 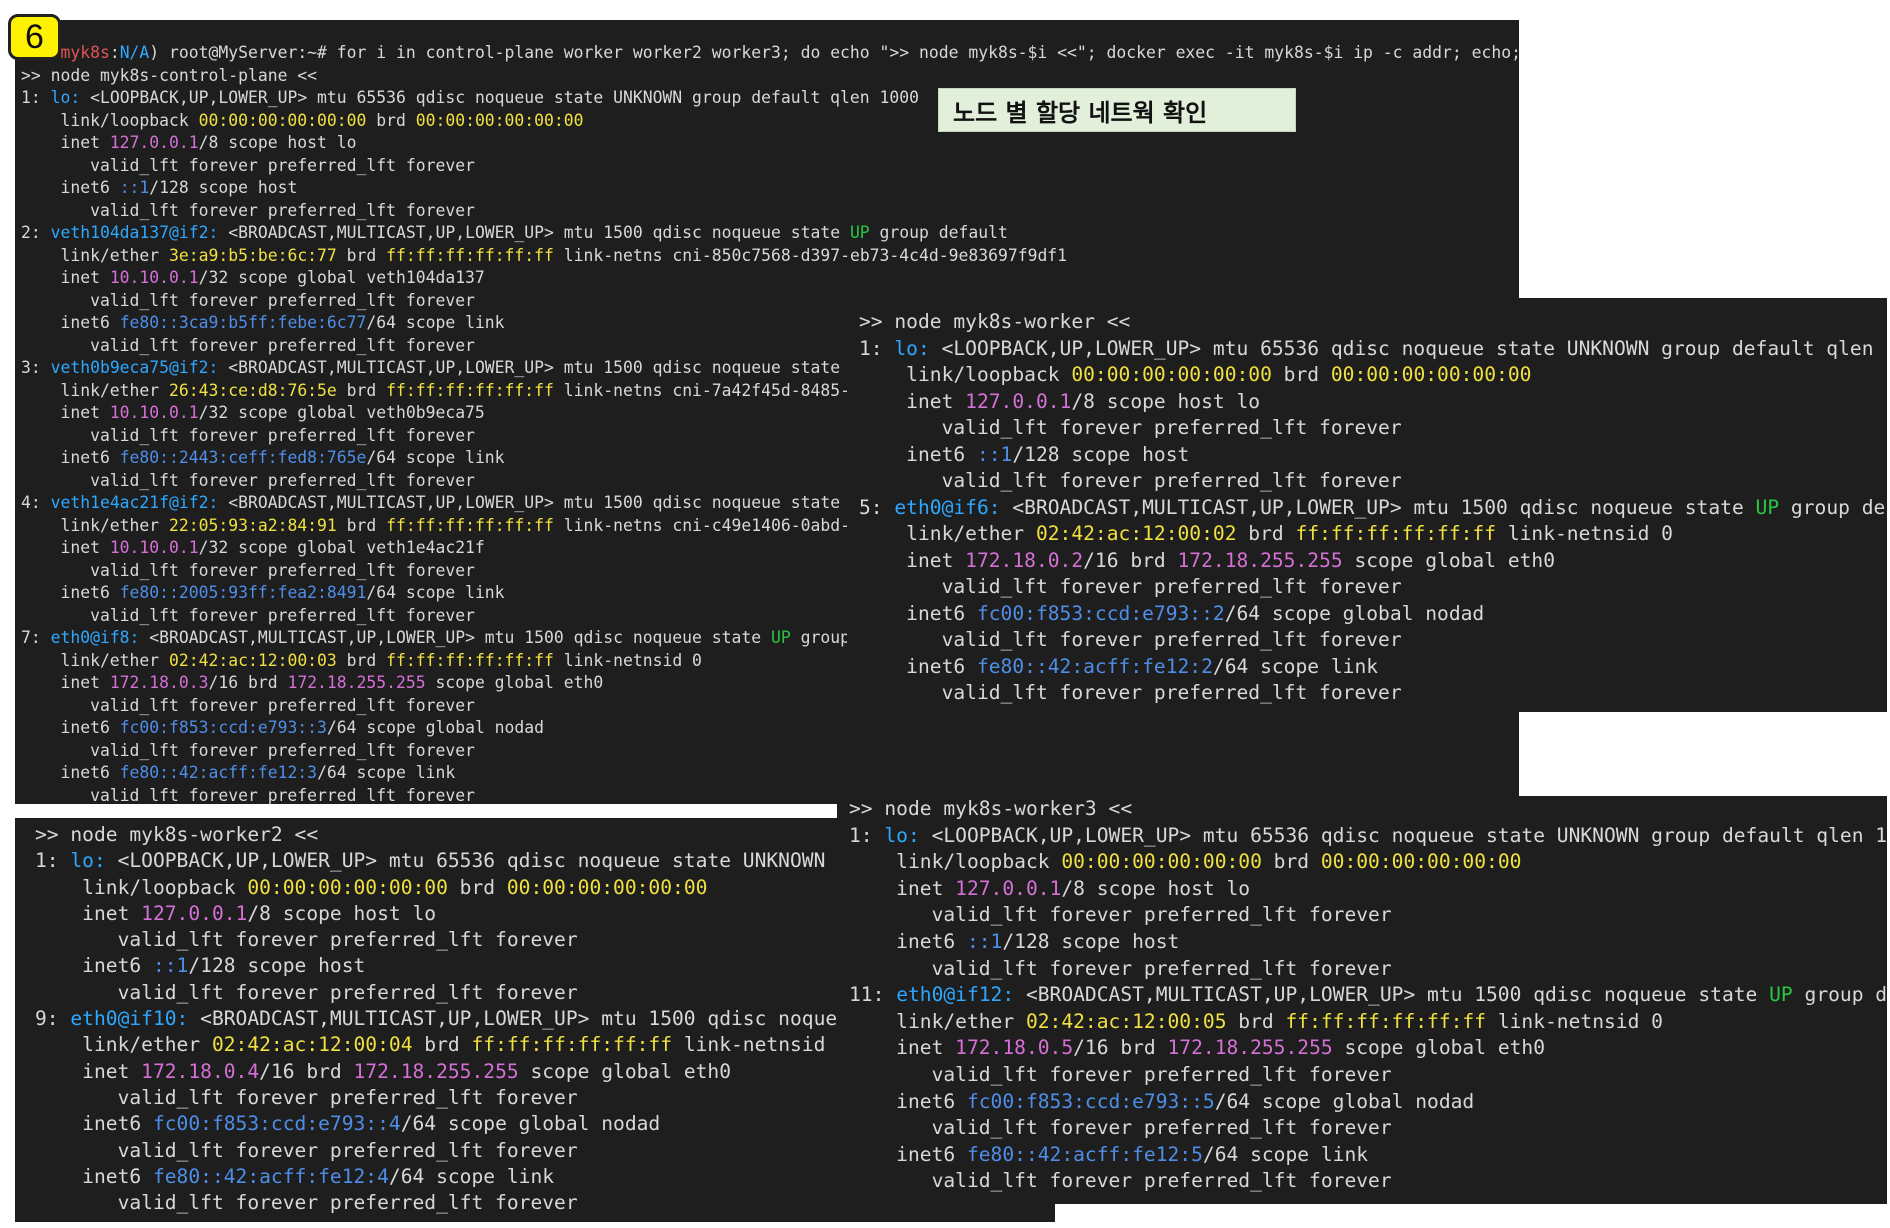 I want to click on caption-label: 노드 별 할당 네트웍 확인, so click(x=1117, y=110).